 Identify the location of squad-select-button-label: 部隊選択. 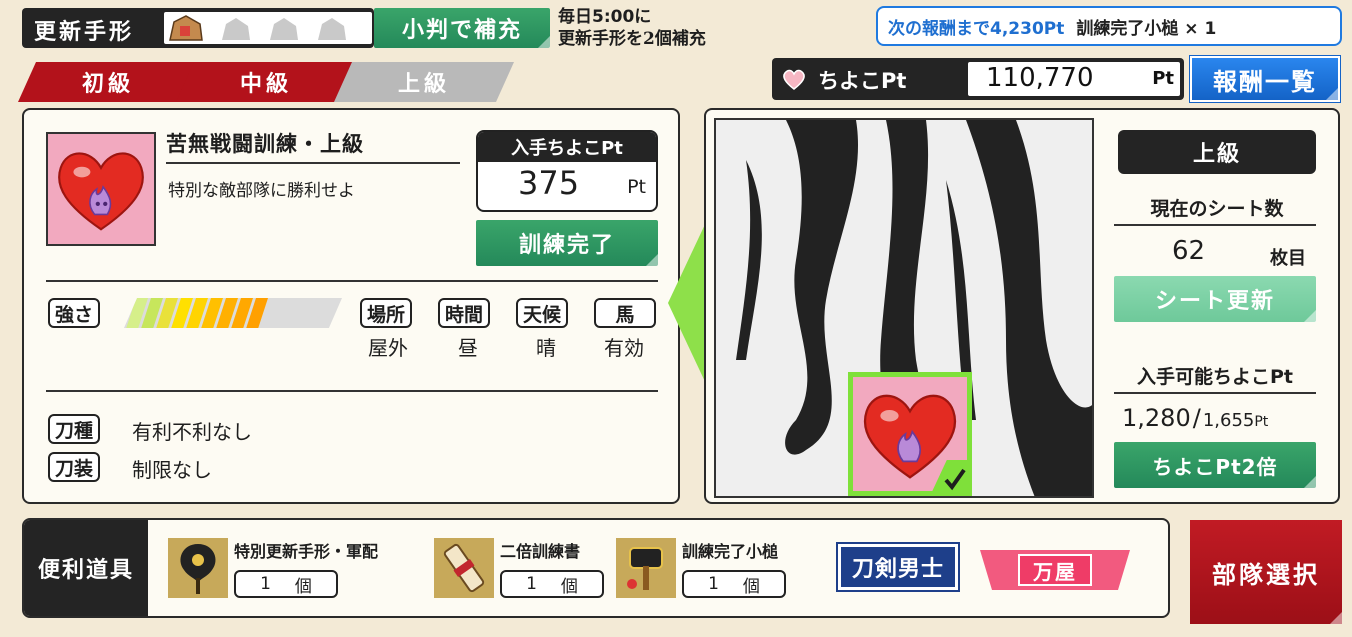
(1266, 574).